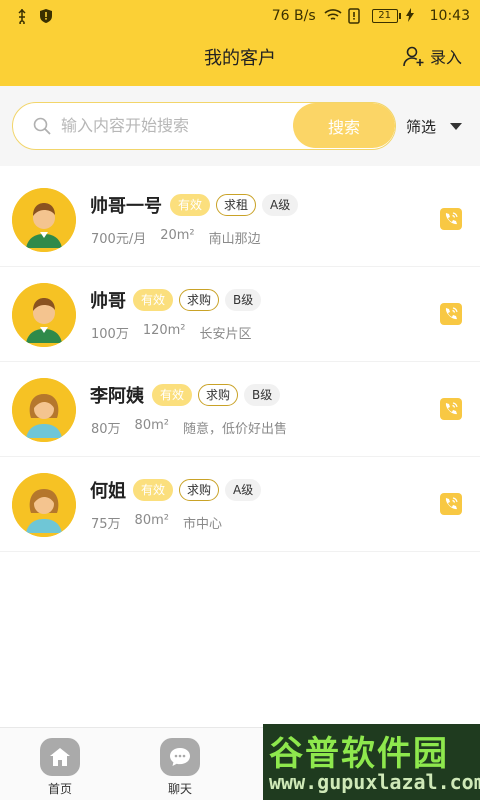  Describe the element at coordinates (202, 524) in the screenshot. I see `customer-note: 市中心` at that location.